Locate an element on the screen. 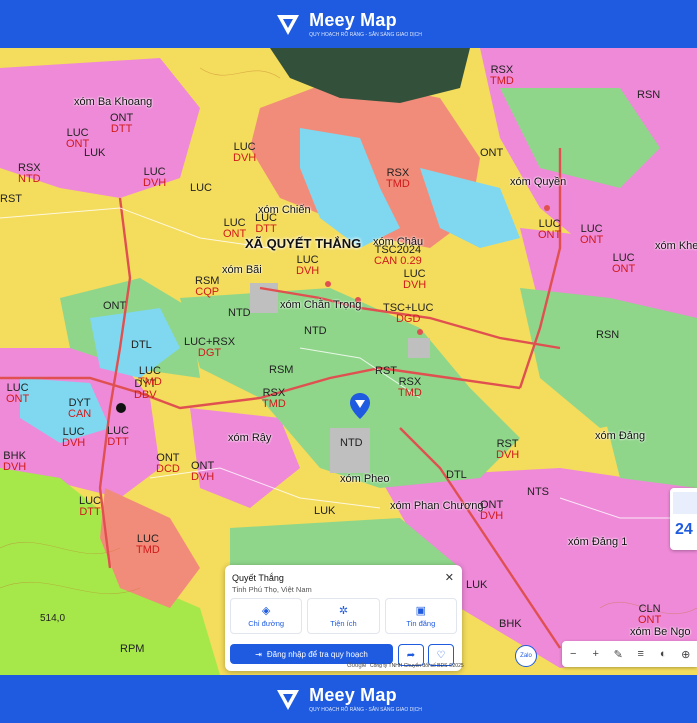 This screenshot has height=723, width=697. popup-title: Quyết Thắng is located at coordinates (258, 578).